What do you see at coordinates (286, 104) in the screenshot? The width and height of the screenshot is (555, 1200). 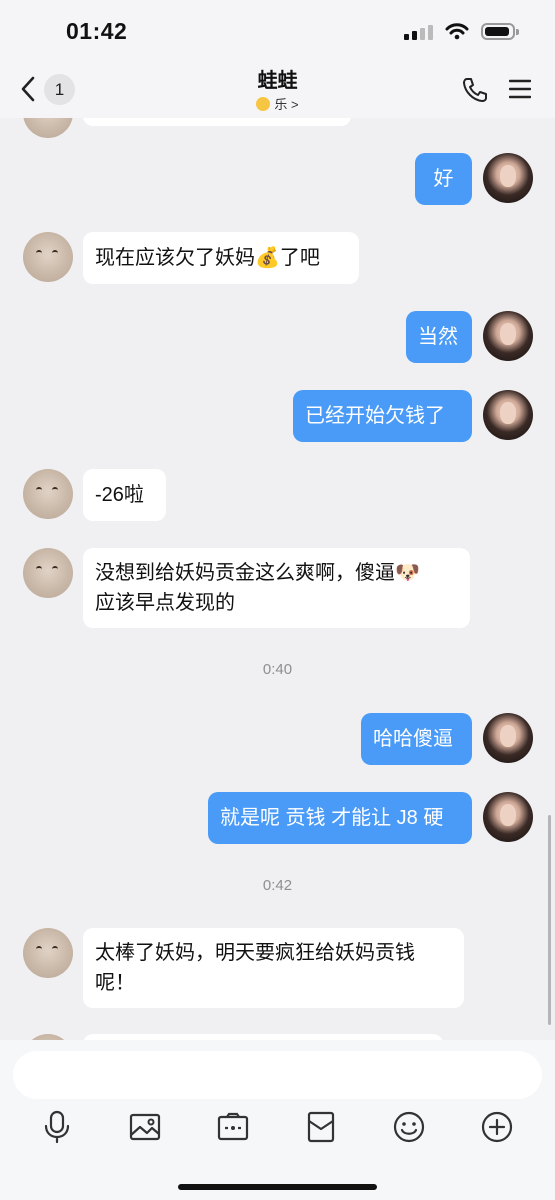 I see `chat-subtitle-text: 乐 >` at bounding box center [286, 104].